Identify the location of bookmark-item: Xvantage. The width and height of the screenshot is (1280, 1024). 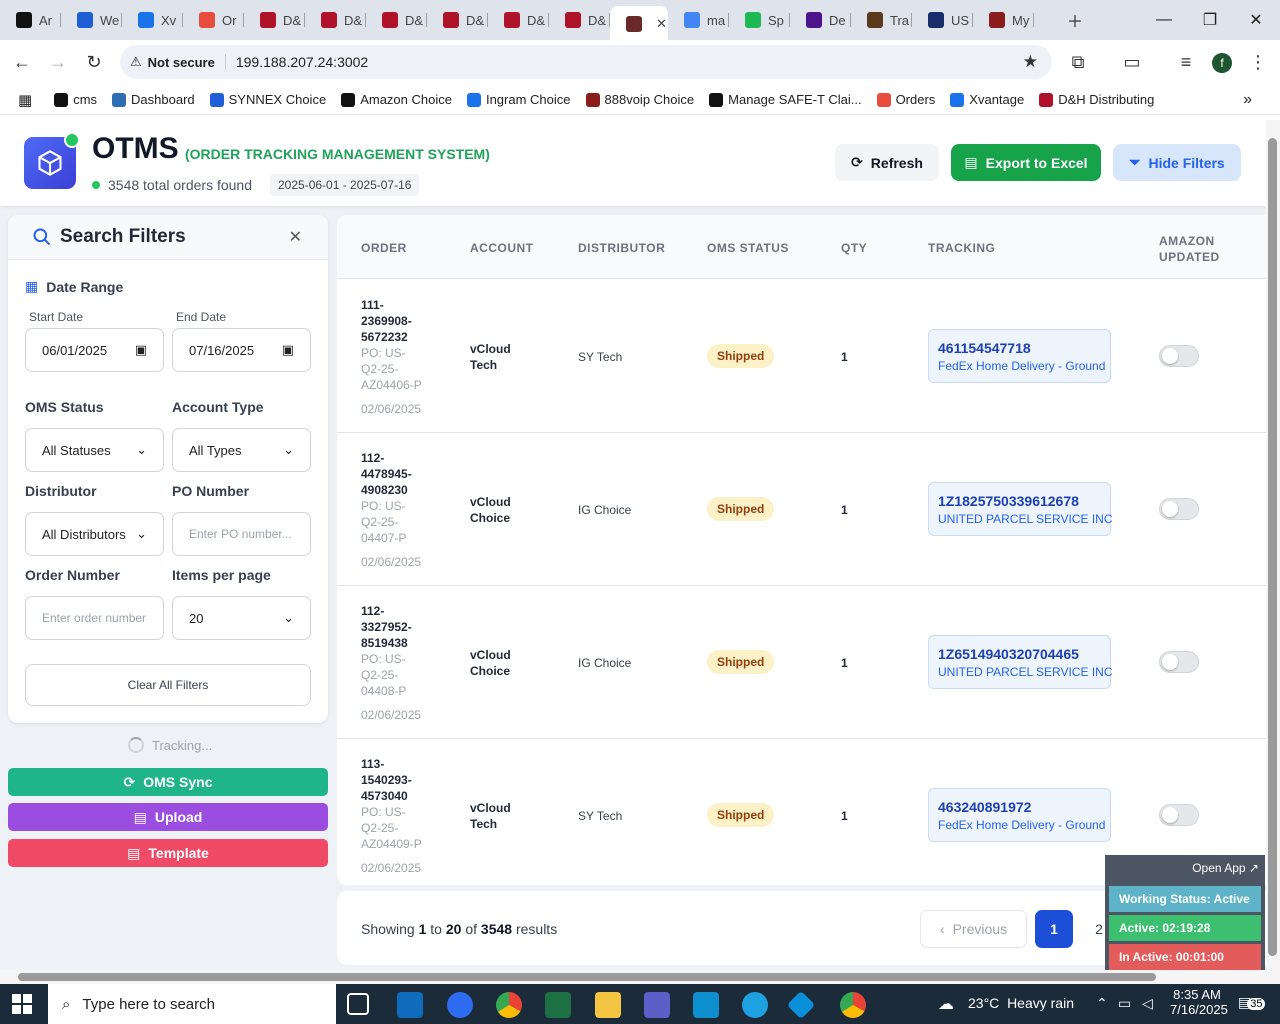
(987, 99).